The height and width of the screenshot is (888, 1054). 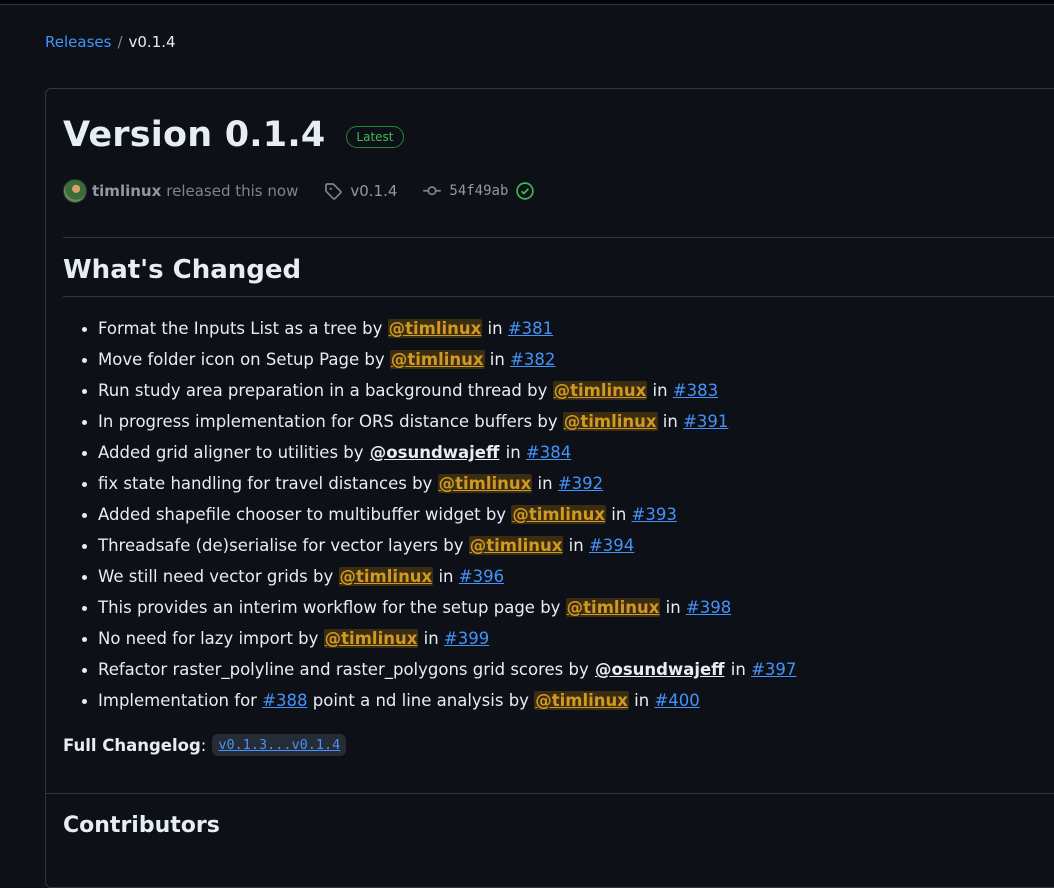 What do you see at coordinates (333, 191) in the screenshot?
I see `tag-icon` at bounding box center [333, 191].